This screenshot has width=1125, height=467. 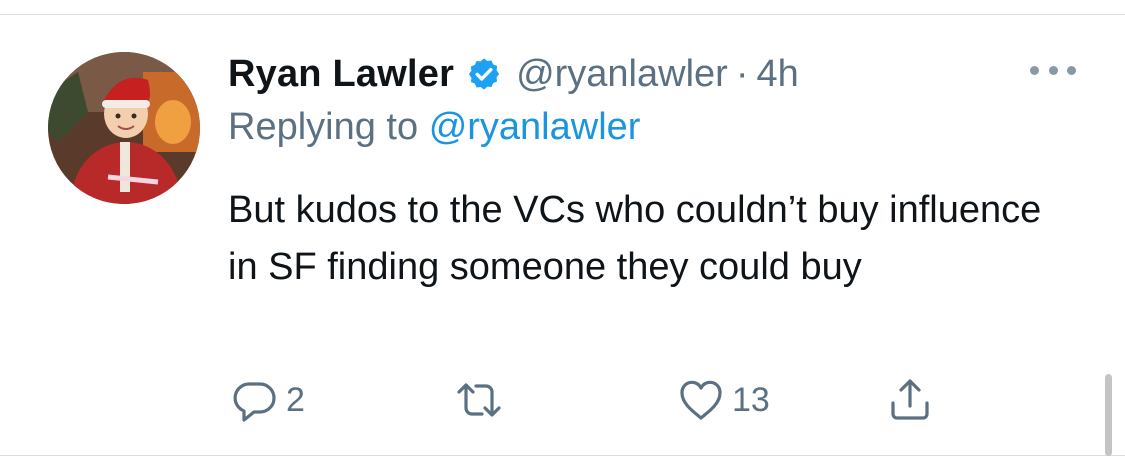 I want to click on avatar, so click(x=124, y=128).